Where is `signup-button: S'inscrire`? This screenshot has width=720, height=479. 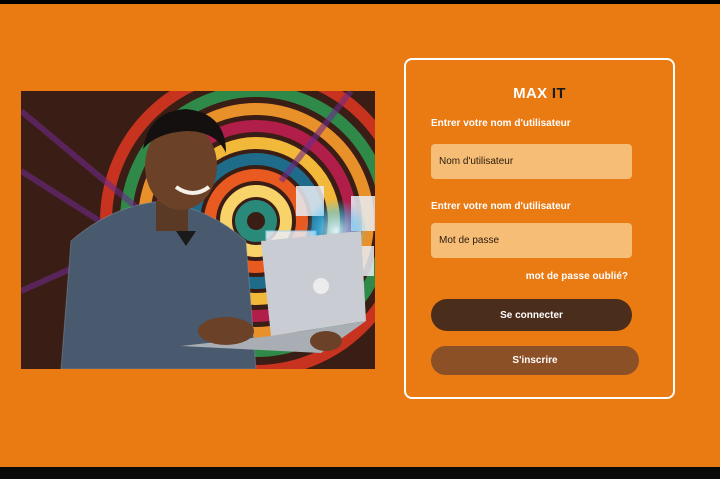 signup-button: S'inscrire is located at coordinates (535, 360).